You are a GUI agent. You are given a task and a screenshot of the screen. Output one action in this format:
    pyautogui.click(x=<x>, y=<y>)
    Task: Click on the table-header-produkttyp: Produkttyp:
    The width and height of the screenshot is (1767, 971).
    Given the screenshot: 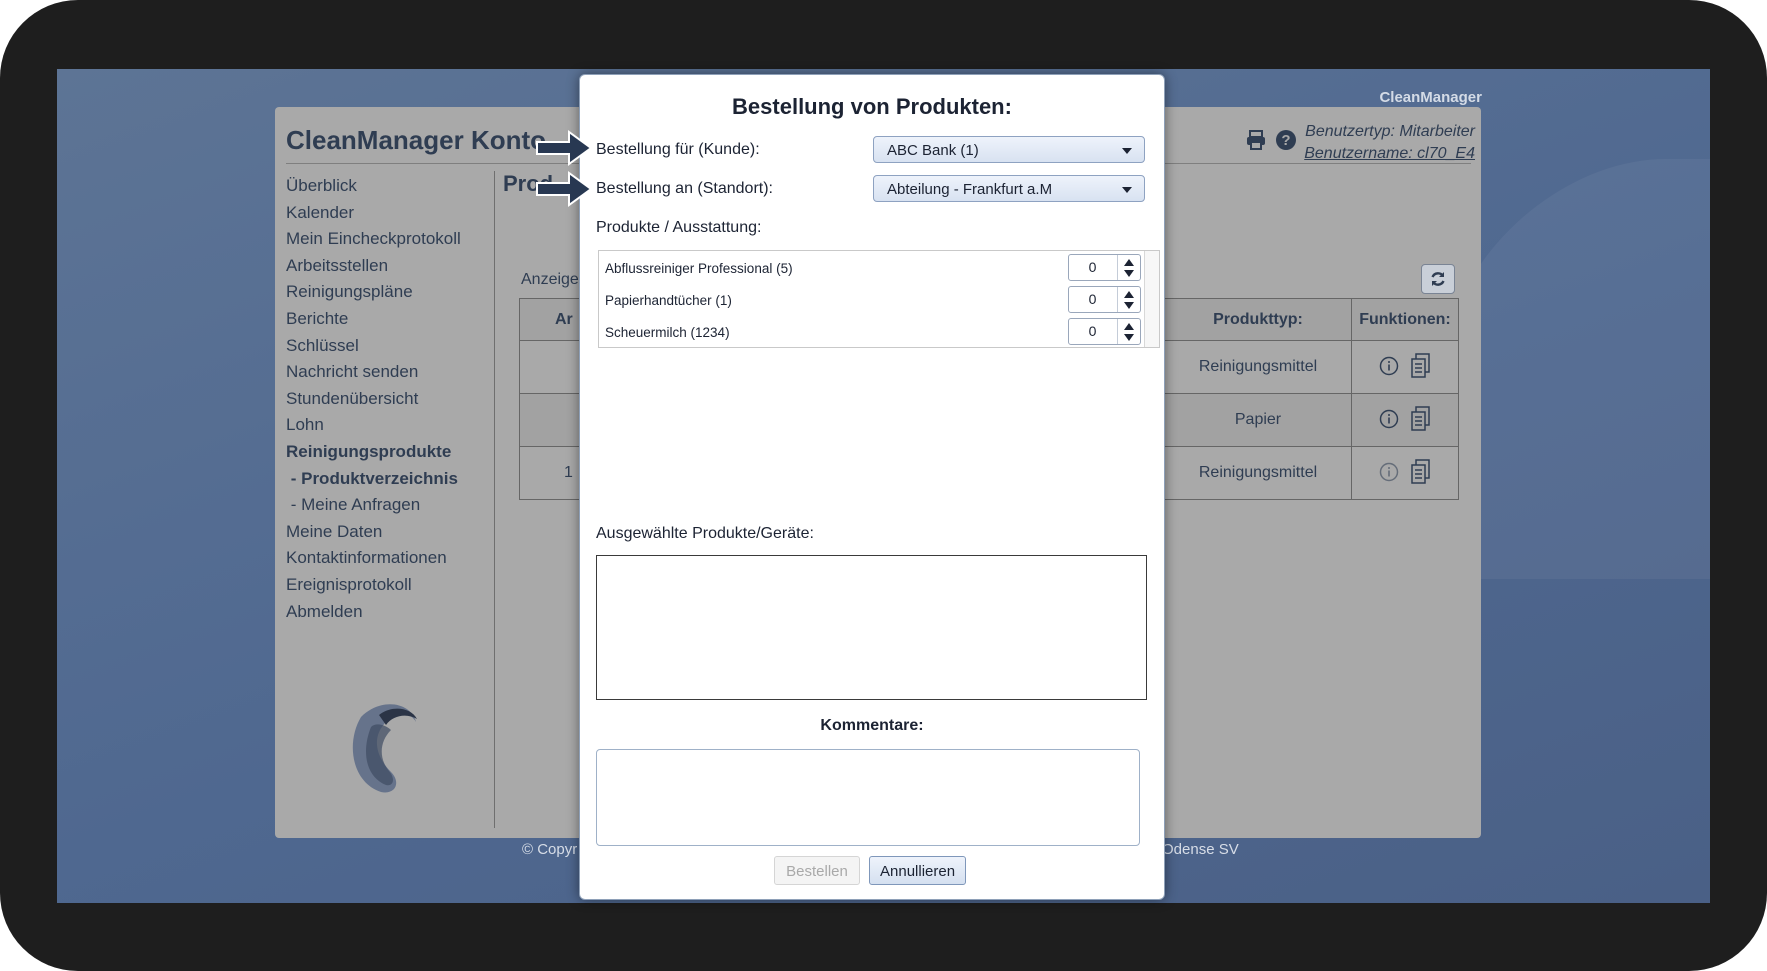 What is the action you would take?
    pyautogui.click(x=1258, y=319)
    